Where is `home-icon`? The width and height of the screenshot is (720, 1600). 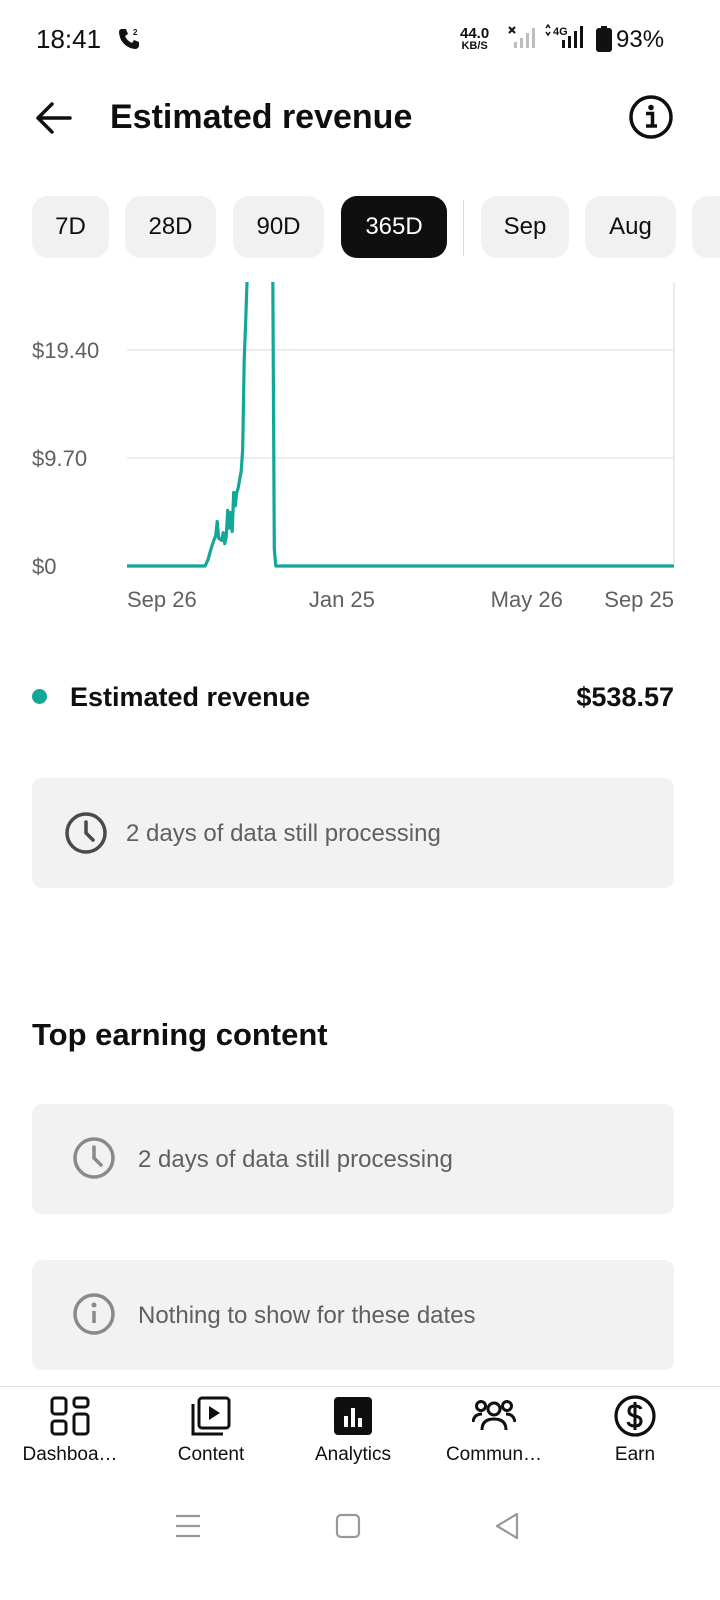 home-icon is located at coordinates (348, 1526).